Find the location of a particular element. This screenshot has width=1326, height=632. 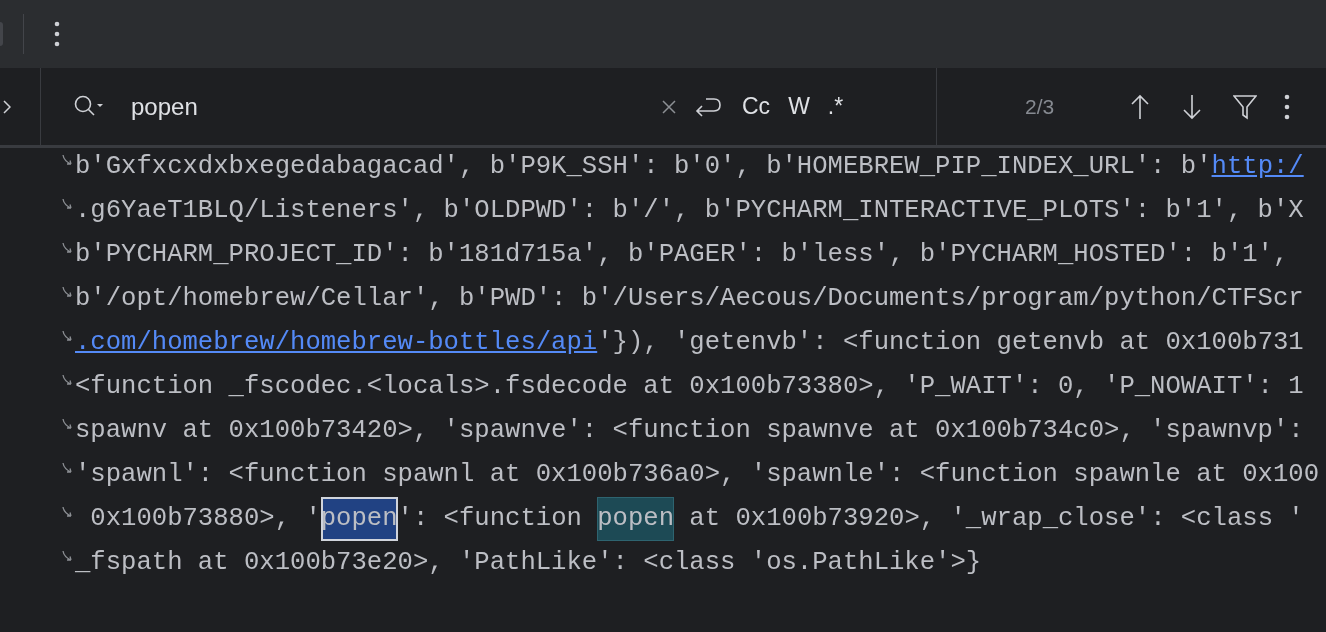

chevron-right-icon is located at coordinates (7, 106).